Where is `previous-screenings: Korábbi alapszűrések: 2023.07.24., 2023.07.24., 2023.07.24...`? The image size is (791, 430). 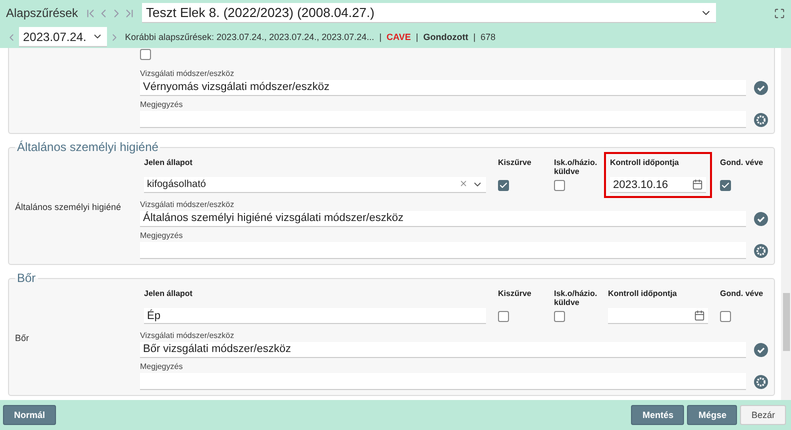 previous-screenings: Korábbi alapszűrések: 2023.07.24., 2023.07.24., 2023.07.24... is located at coordinates (249, 37).